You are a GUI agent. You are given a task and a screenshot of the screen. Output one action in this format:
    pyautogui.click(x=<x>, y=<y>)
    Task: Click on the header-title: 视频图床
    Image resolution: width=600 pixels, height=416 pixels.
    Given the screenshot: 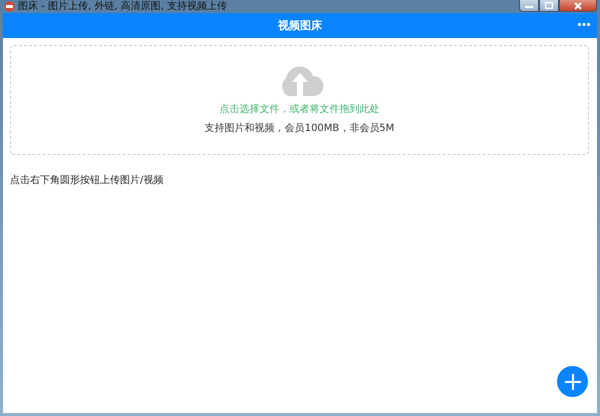 What is the action you would take?
    pyautogui.click(x=300, y=25)
    